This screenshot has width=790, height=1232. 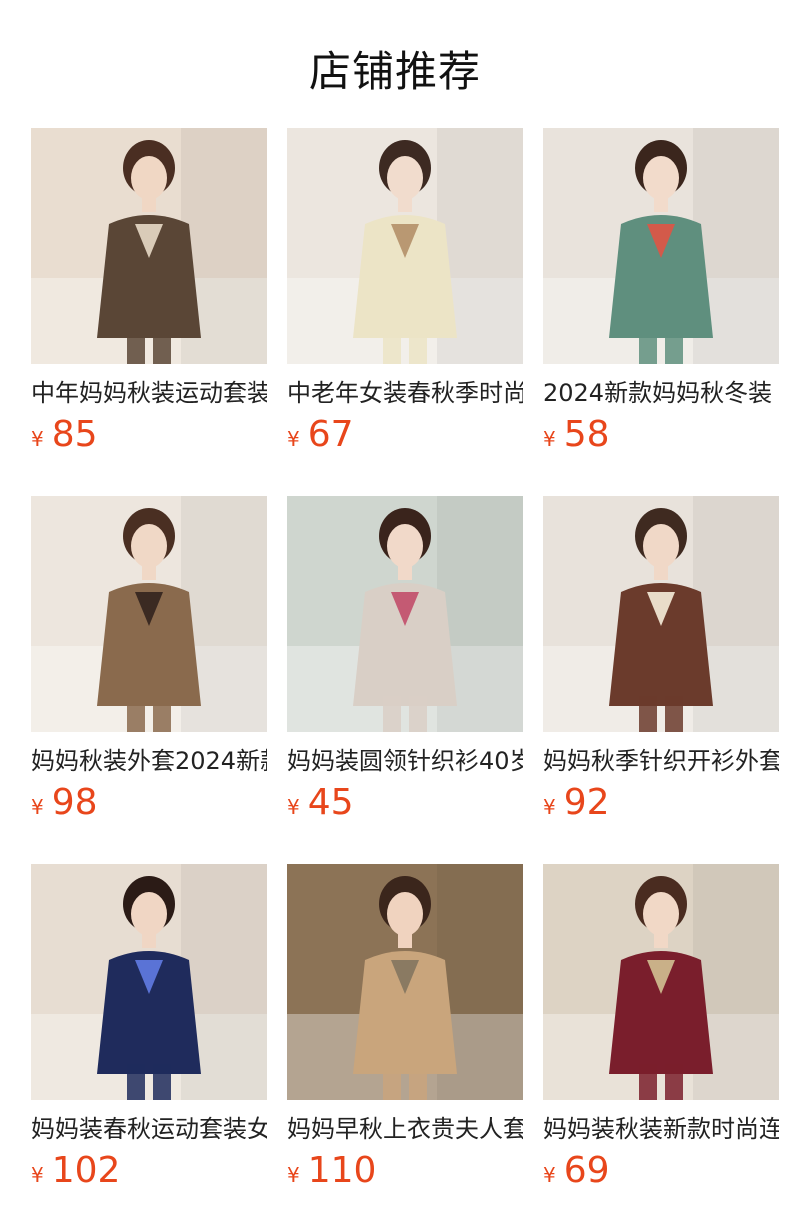 What do you see at coordinates (149, 1129) in the screenshot?
I see `product-name: 妈妈装春秋运动套装女` at bounding box center [149, 1129].